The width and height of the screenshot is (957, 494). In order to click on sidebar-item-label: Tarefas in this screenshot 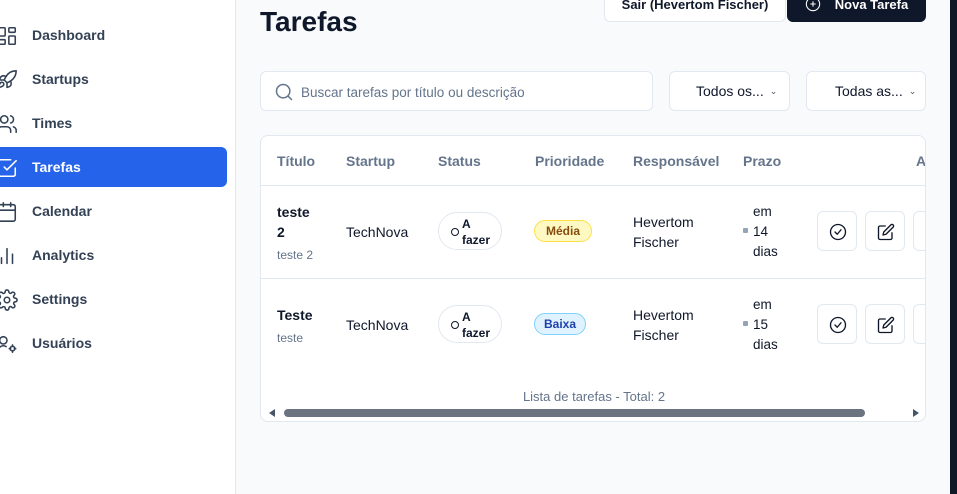, I will do `click(56, 167)`.